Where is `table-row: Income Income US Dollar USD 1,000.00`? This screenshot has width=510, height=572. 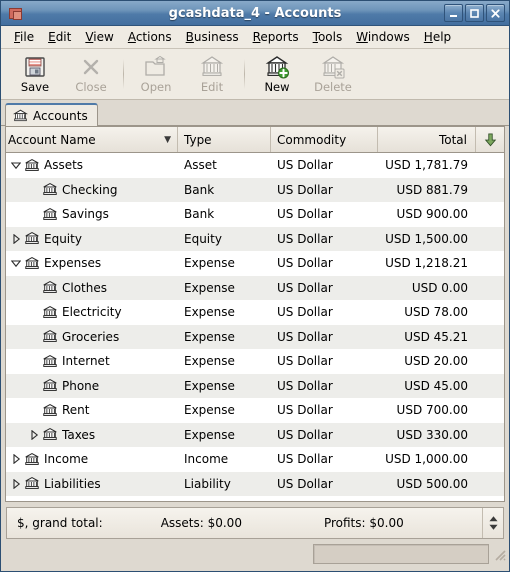 table-row: Income Income US Dollar USD 1,000.00 is located at coordinates (255, 459).